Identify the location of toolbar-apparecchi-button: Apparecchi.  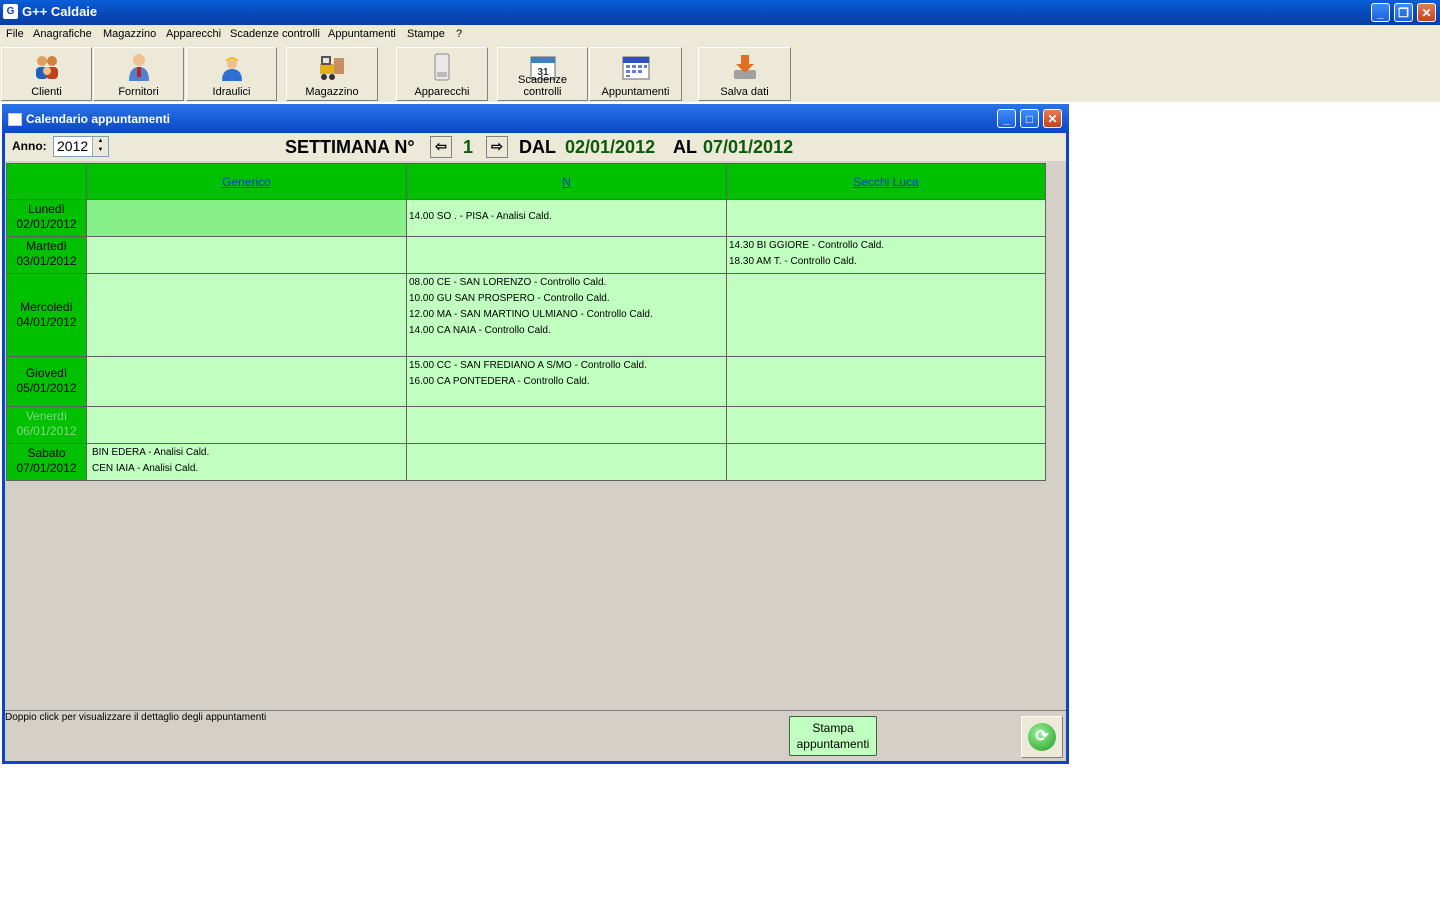
(442, 74).